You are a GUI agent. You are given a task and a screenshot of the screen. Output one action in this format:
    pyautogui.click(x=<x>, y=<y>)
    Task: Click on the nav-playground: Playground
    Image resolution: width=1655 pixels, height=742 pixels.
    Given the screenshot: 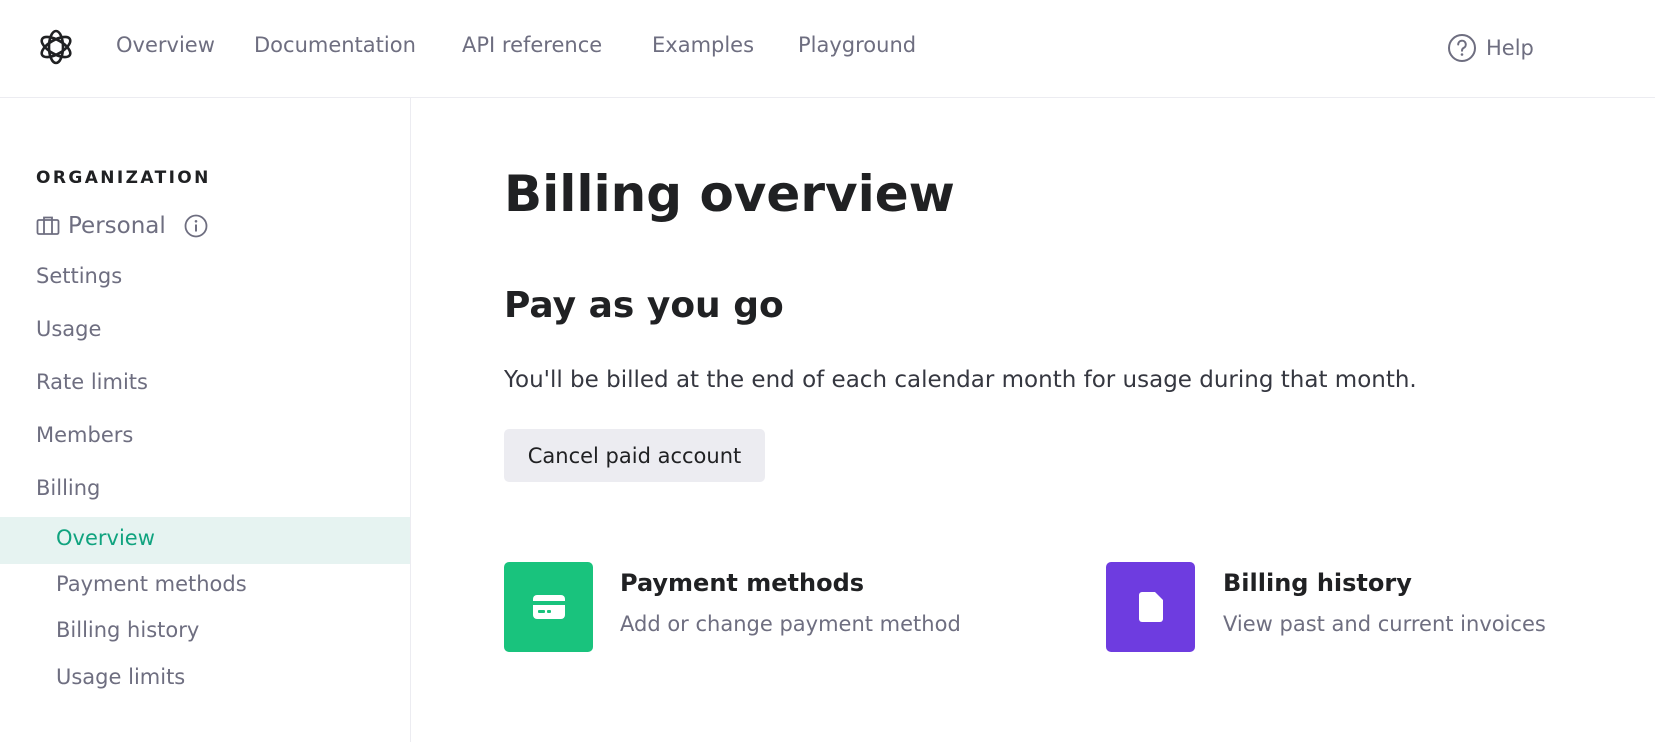 What is the action you would take?
    pyautogui.click(x=857, y=45)
    